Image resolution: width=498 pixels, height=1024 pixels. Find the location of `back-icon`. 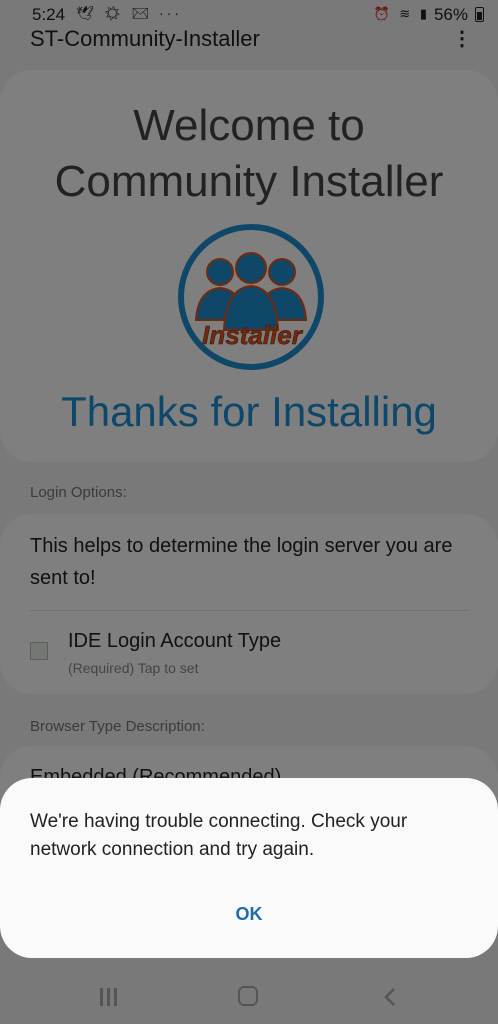

back-icon is located at coordinates (390, 997).